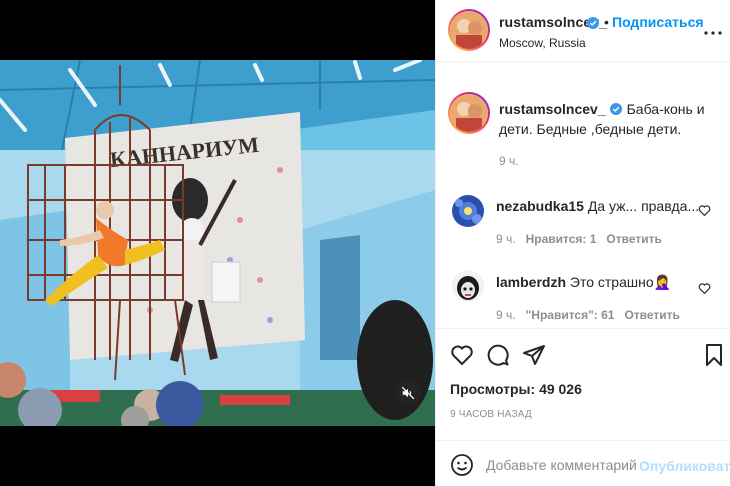 The width and height of the screenshot is (730, 486). Describe the element at coordinates (620, 282) in the screenshot. I see `comment-body: Это страшно🤦‍♀️` at that location.